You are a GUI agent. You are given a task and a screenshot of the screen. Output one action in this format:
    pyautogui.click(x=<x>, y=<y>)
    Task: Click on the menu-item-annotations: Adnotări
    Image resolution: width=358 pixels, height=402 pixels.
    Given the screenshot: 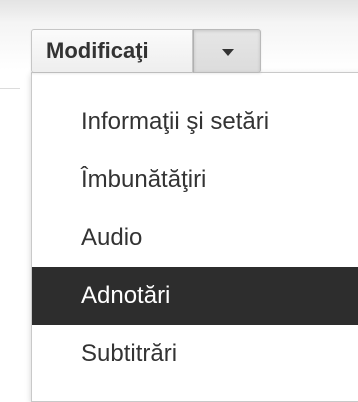 What is the action you would take?
    pyautogui.click(x=195, y=296)
    